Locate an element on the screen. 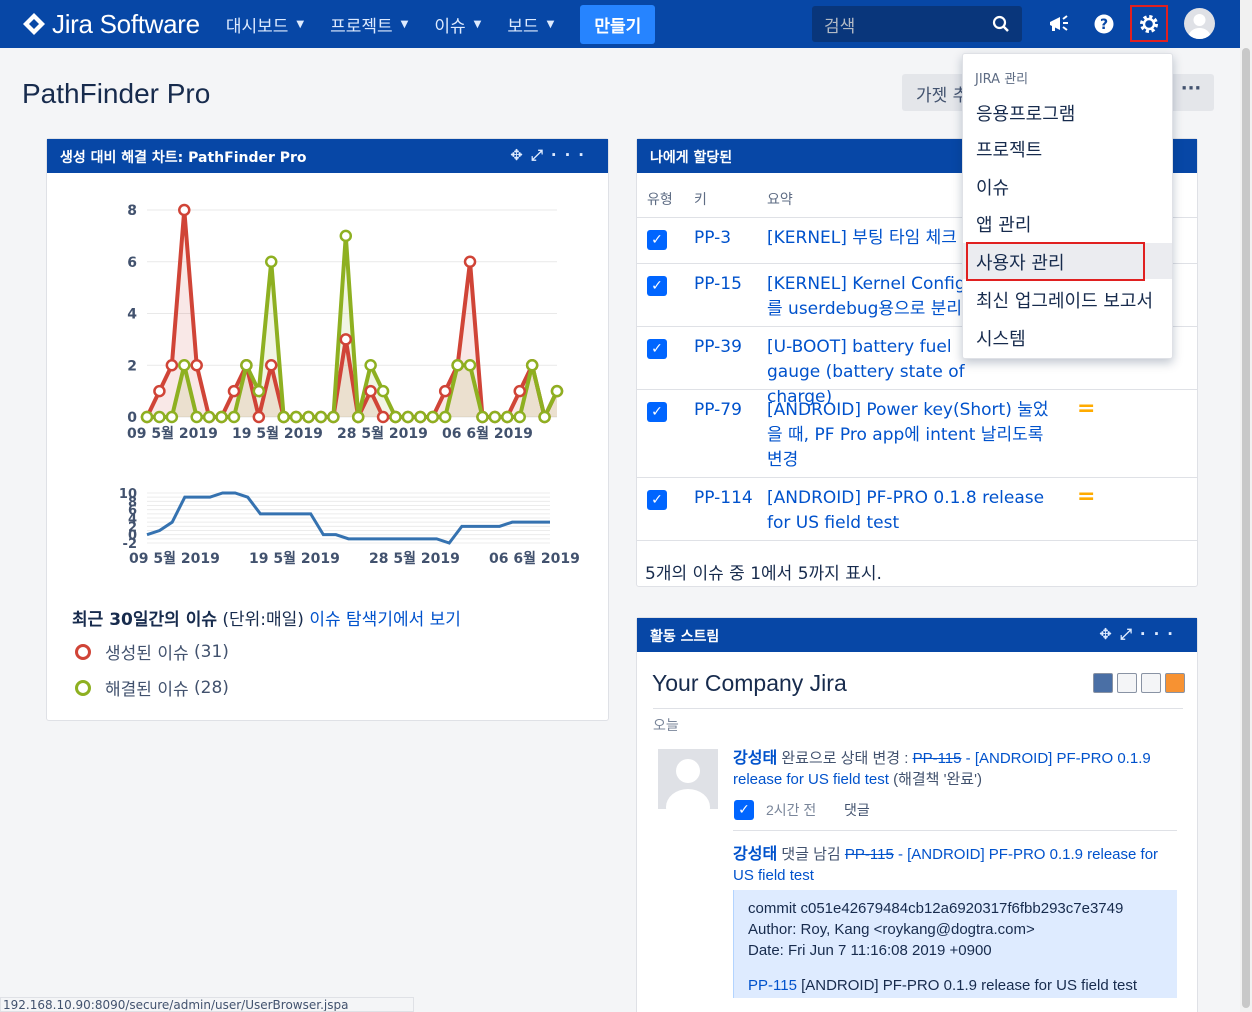 The width and height of the screenshot is (1252, 1012). issue-key: PP-114 is located at coordinates (723, 498).